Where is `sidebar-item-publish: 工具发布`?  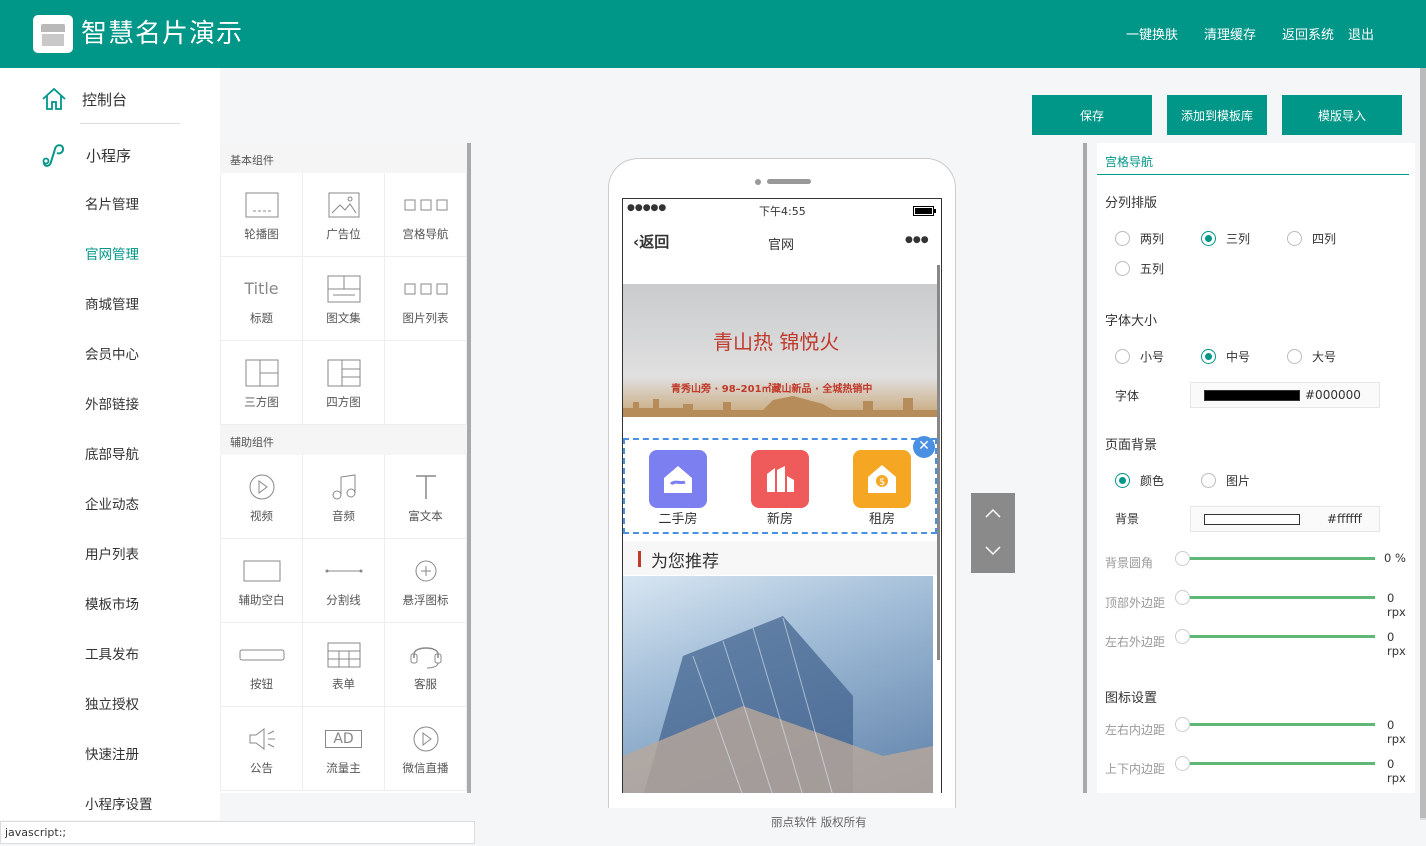 sidebar-item-publish: 工具发布 is located at coordinates (119, 671).